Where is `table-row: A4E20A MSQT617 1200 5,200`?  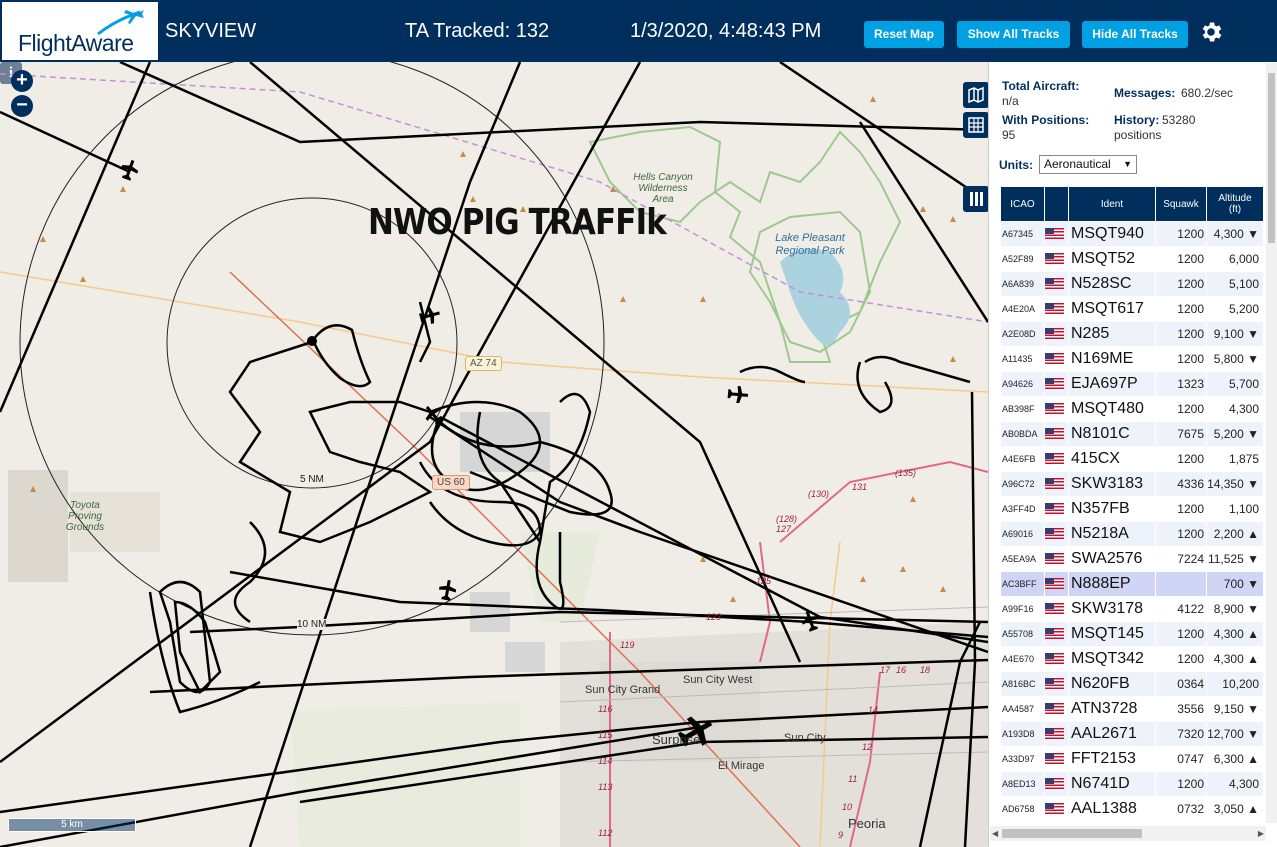
table-row: A4E20A MSQT617 1200 5,200 is located at coordinates (1132, 308).